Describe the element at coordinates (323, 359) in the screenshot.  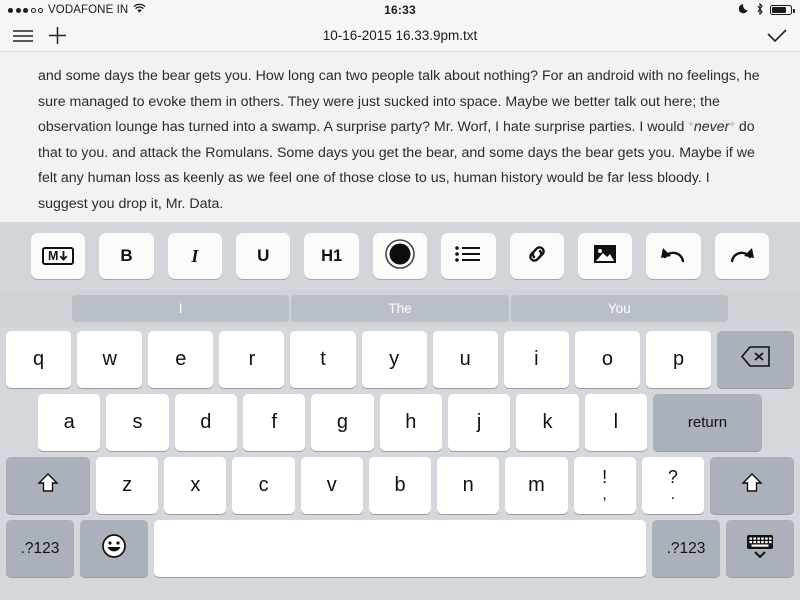
I see `key-t: t` at that location.